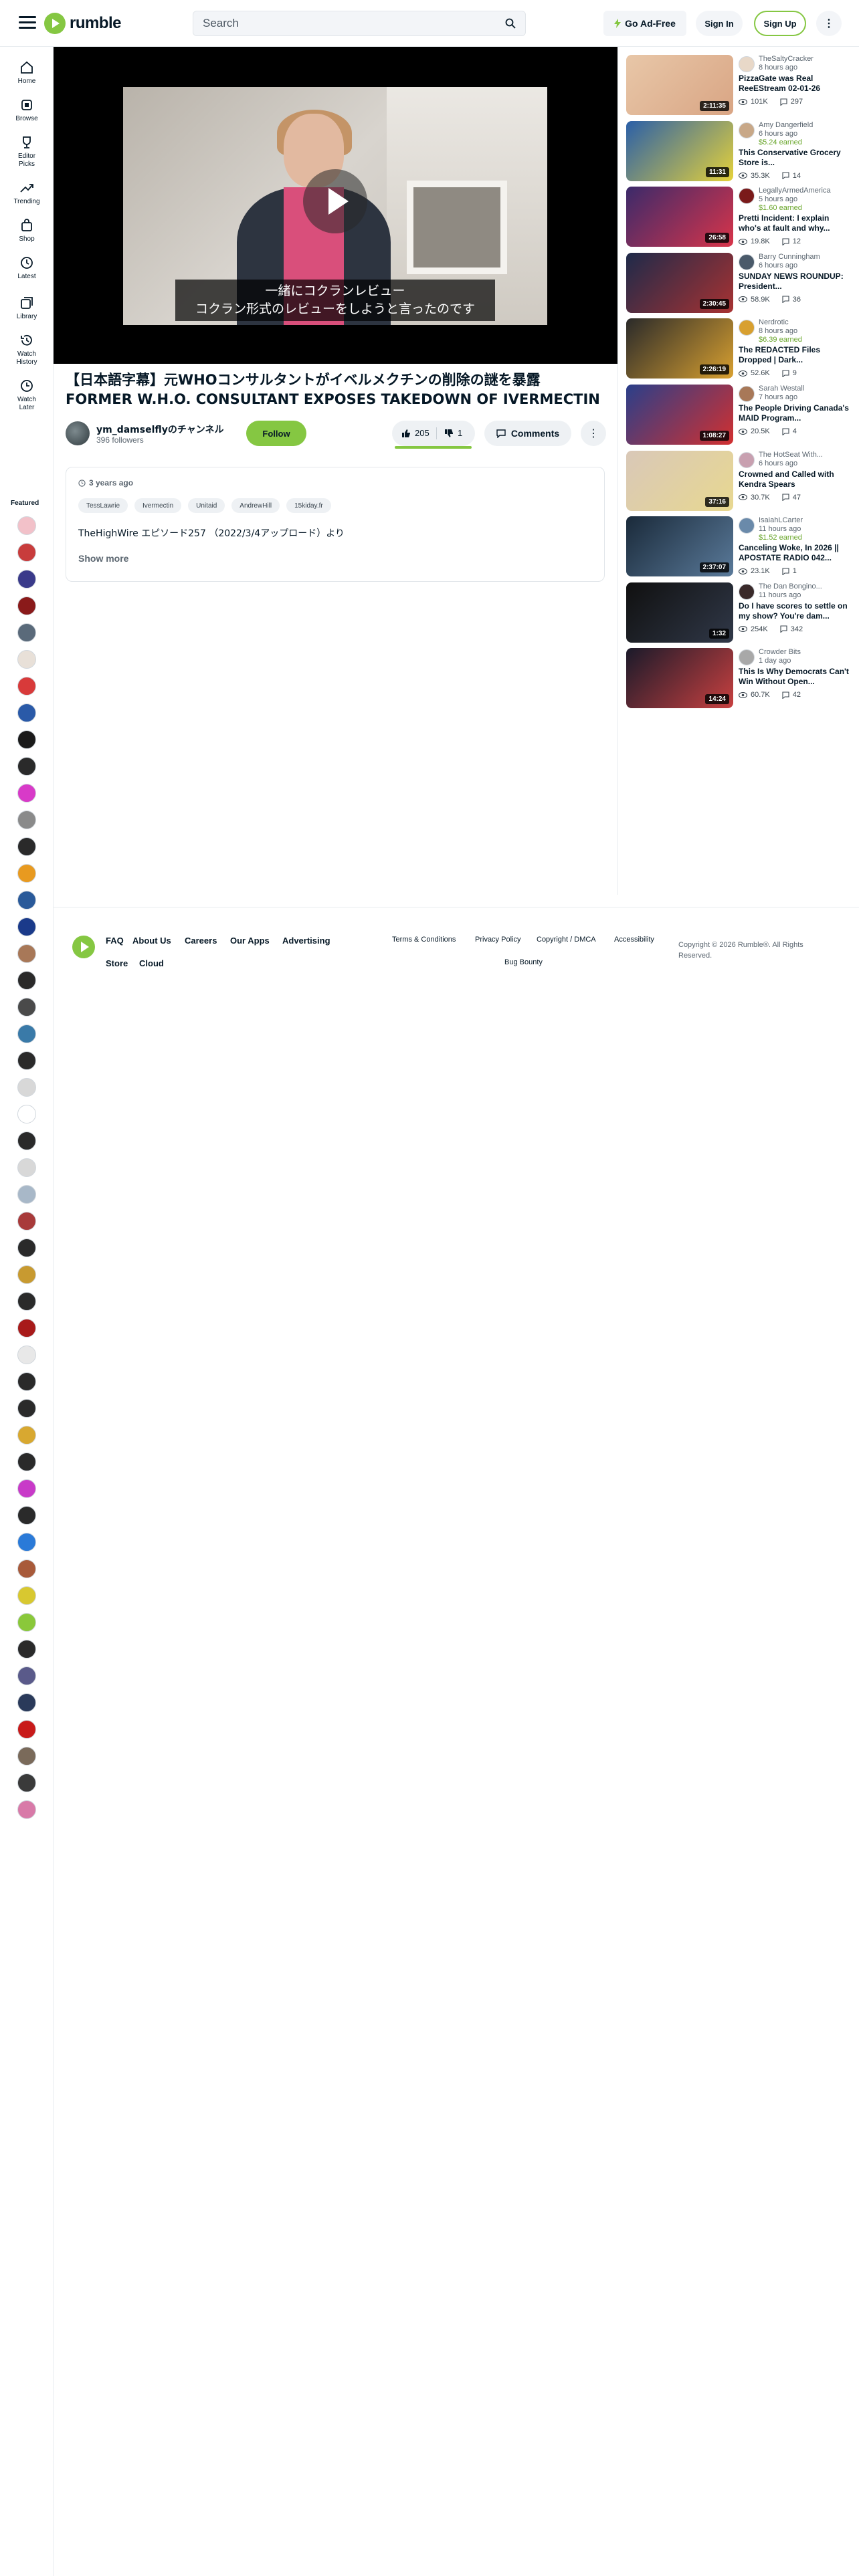  What do you see at coordinates (27, 111) in the screenshot?
I see `sidebar-item-browse: Browse` at bounding box center [27, 111].